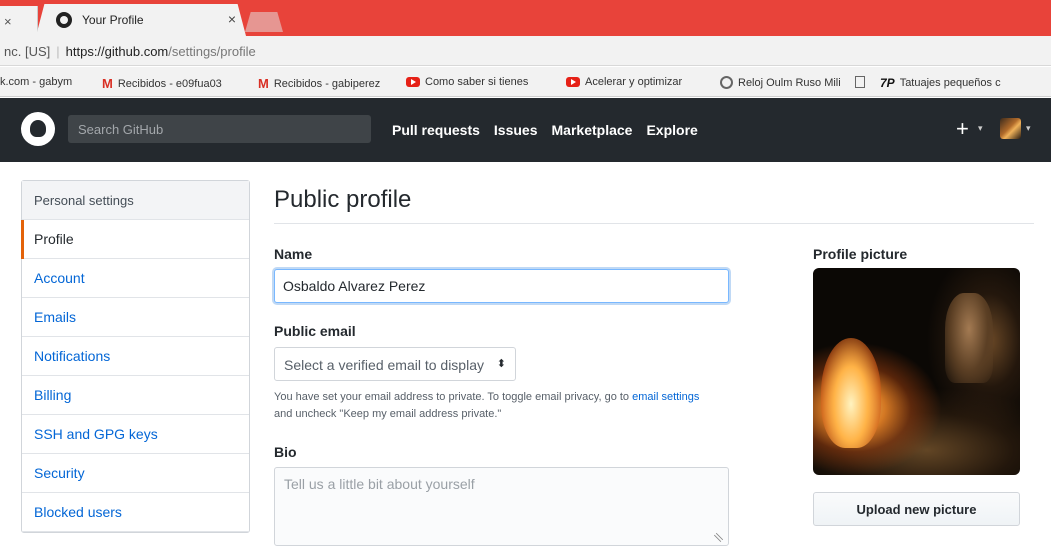 The image size is (1051, 546). I want to click on bookmark-item: M Recibidos - gabiperez, so click(319, 83).